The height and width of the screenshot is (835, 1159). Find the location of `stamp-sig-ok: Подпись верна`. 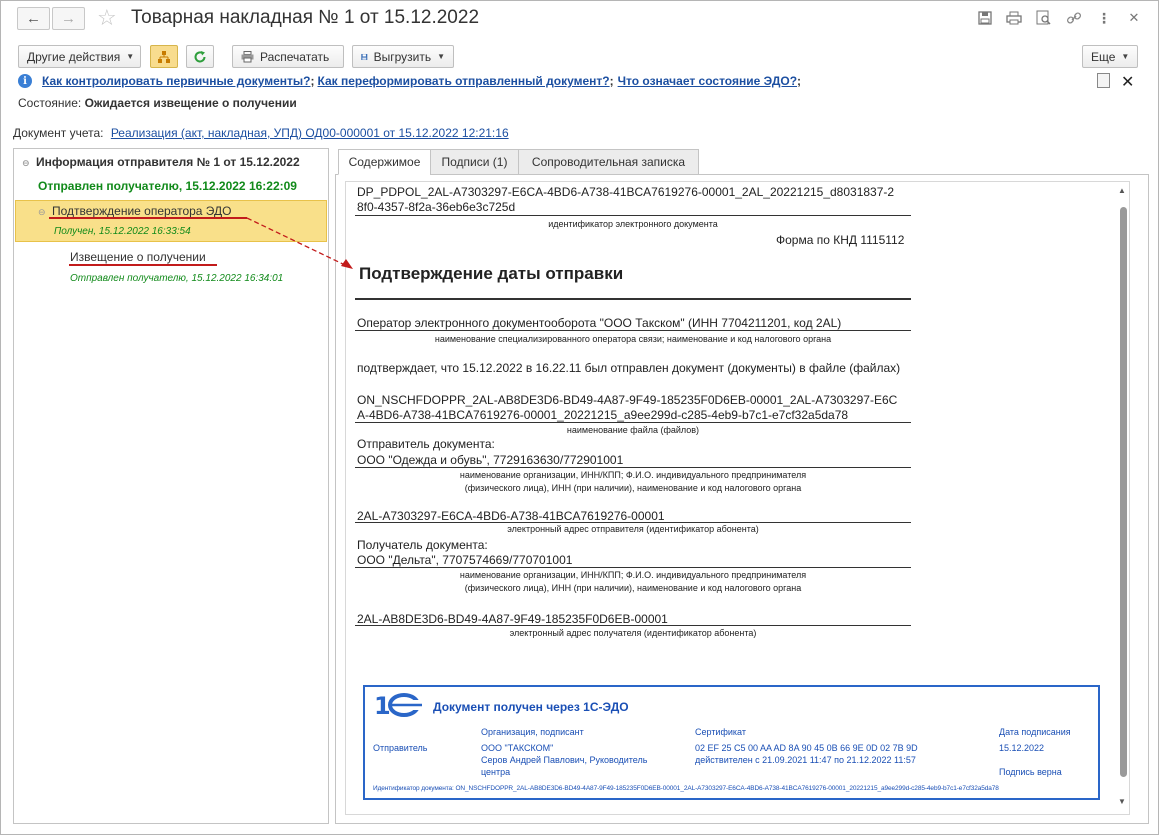

stamp-sig-ok: Подпись верна is located at coordinates (1030, 772).